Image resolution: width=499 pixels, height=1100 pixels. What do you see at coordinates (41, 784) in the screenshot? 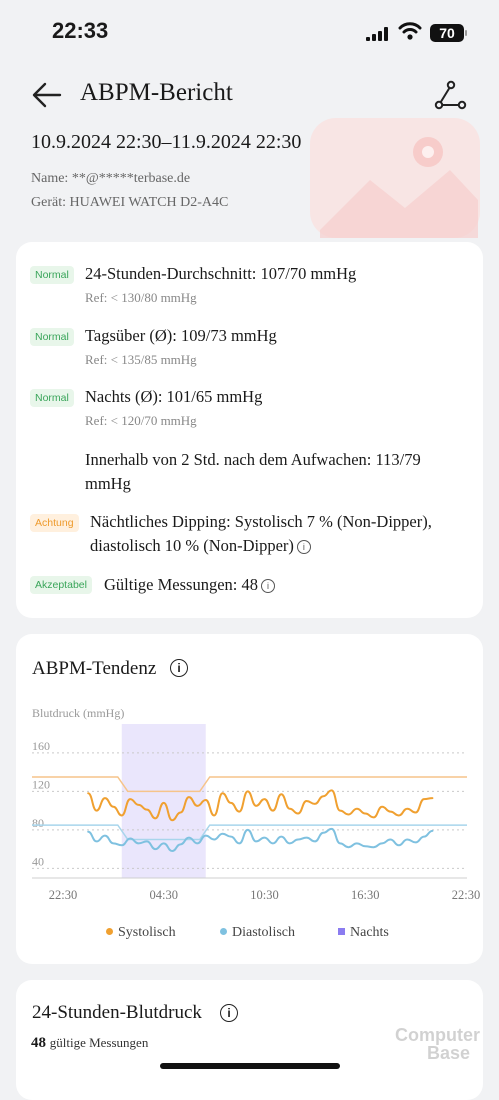
I see `y-tick-label: 120` at bounding box center [41, 784].